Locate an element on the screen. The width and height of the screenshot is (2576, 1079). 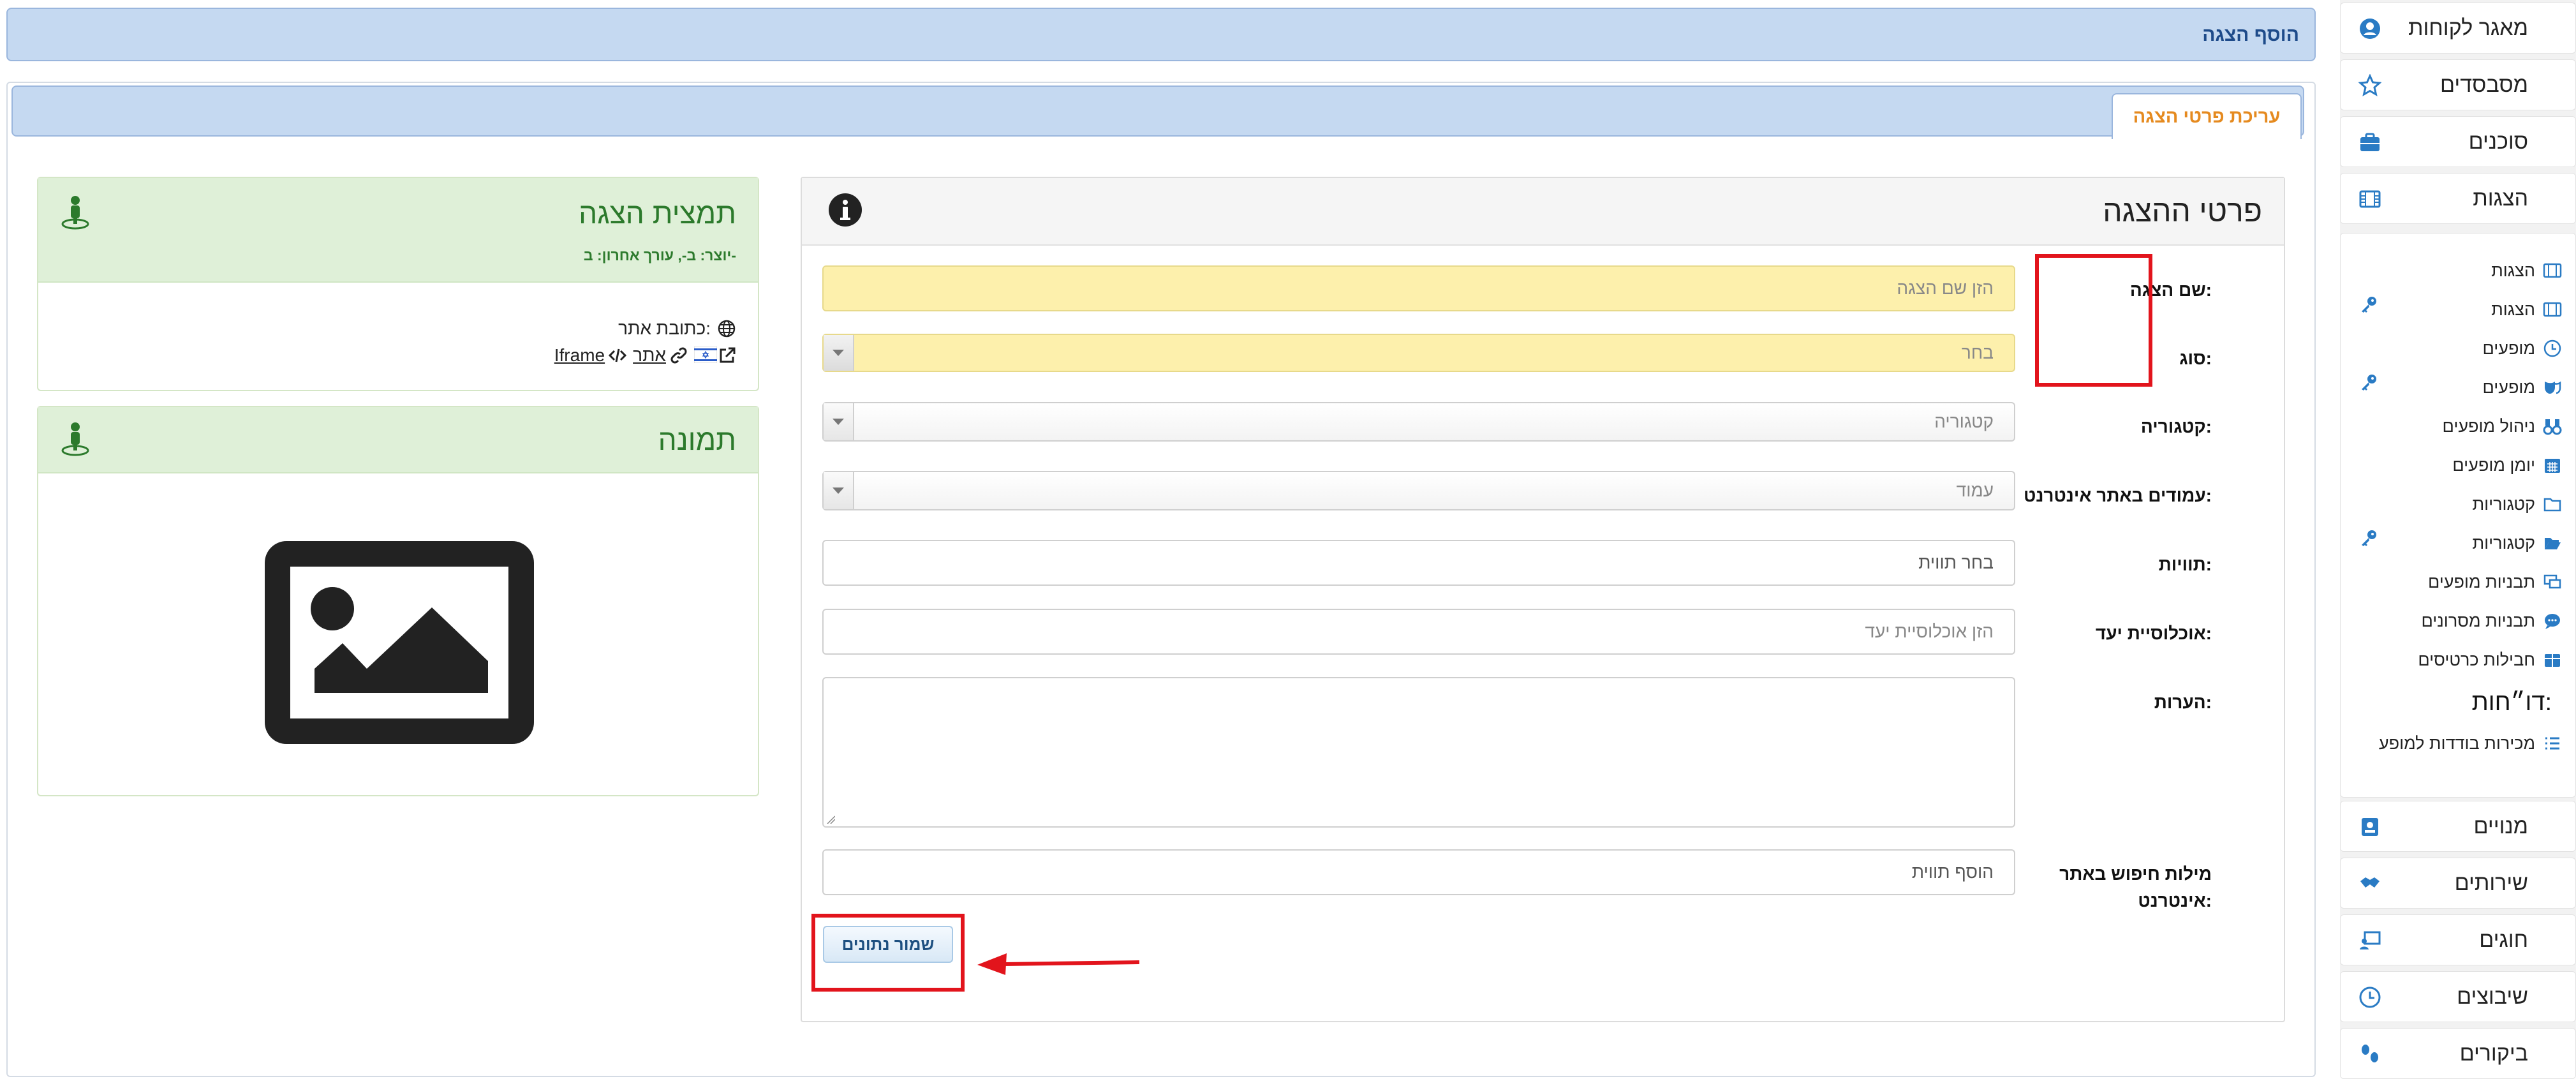
target-audience-label: אוכלוסיית יעד: is located at coordinates (2153, 633).